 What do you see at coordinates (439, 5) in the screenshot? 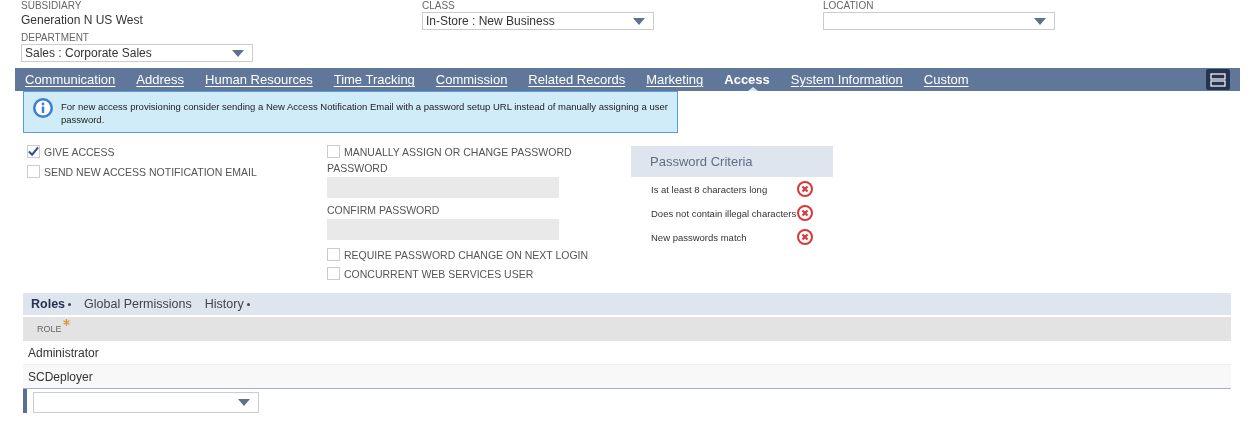
I see `field-label: CLASS` at bounding box center [439, 5].